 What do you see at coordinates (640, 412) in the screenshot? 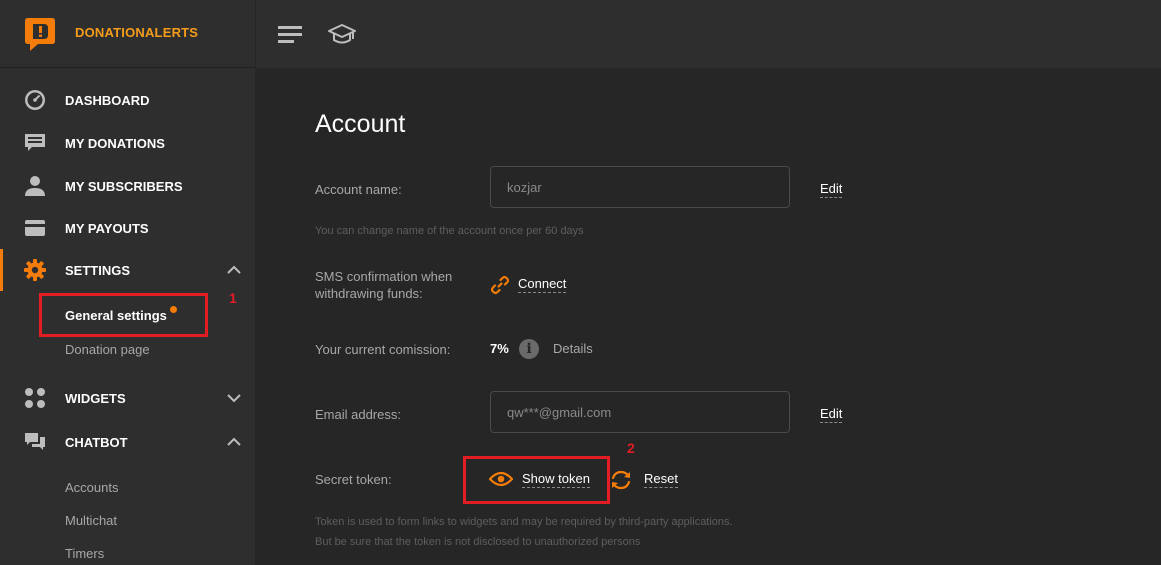
I see `email-field` at bounding box center [640, 412].